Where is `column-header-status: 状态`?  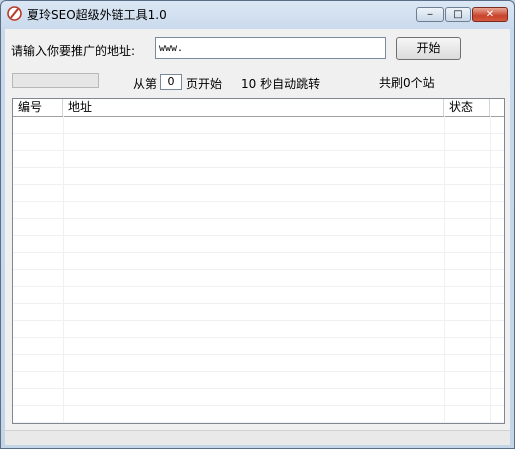 column-header-status: 状态 is located at coordinates (467, 107).